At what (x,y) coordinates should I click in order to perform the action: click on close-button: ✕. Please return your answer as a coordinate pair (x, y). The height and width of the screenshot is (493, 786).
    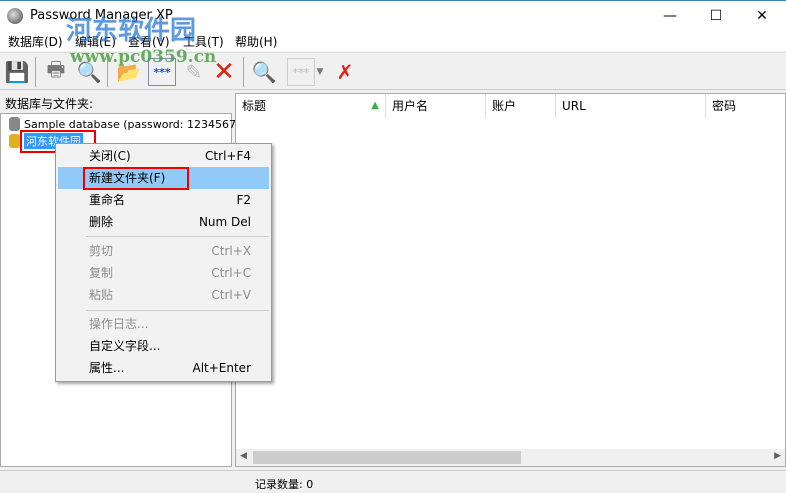
    Looking at the image, I should click on (762, 16).